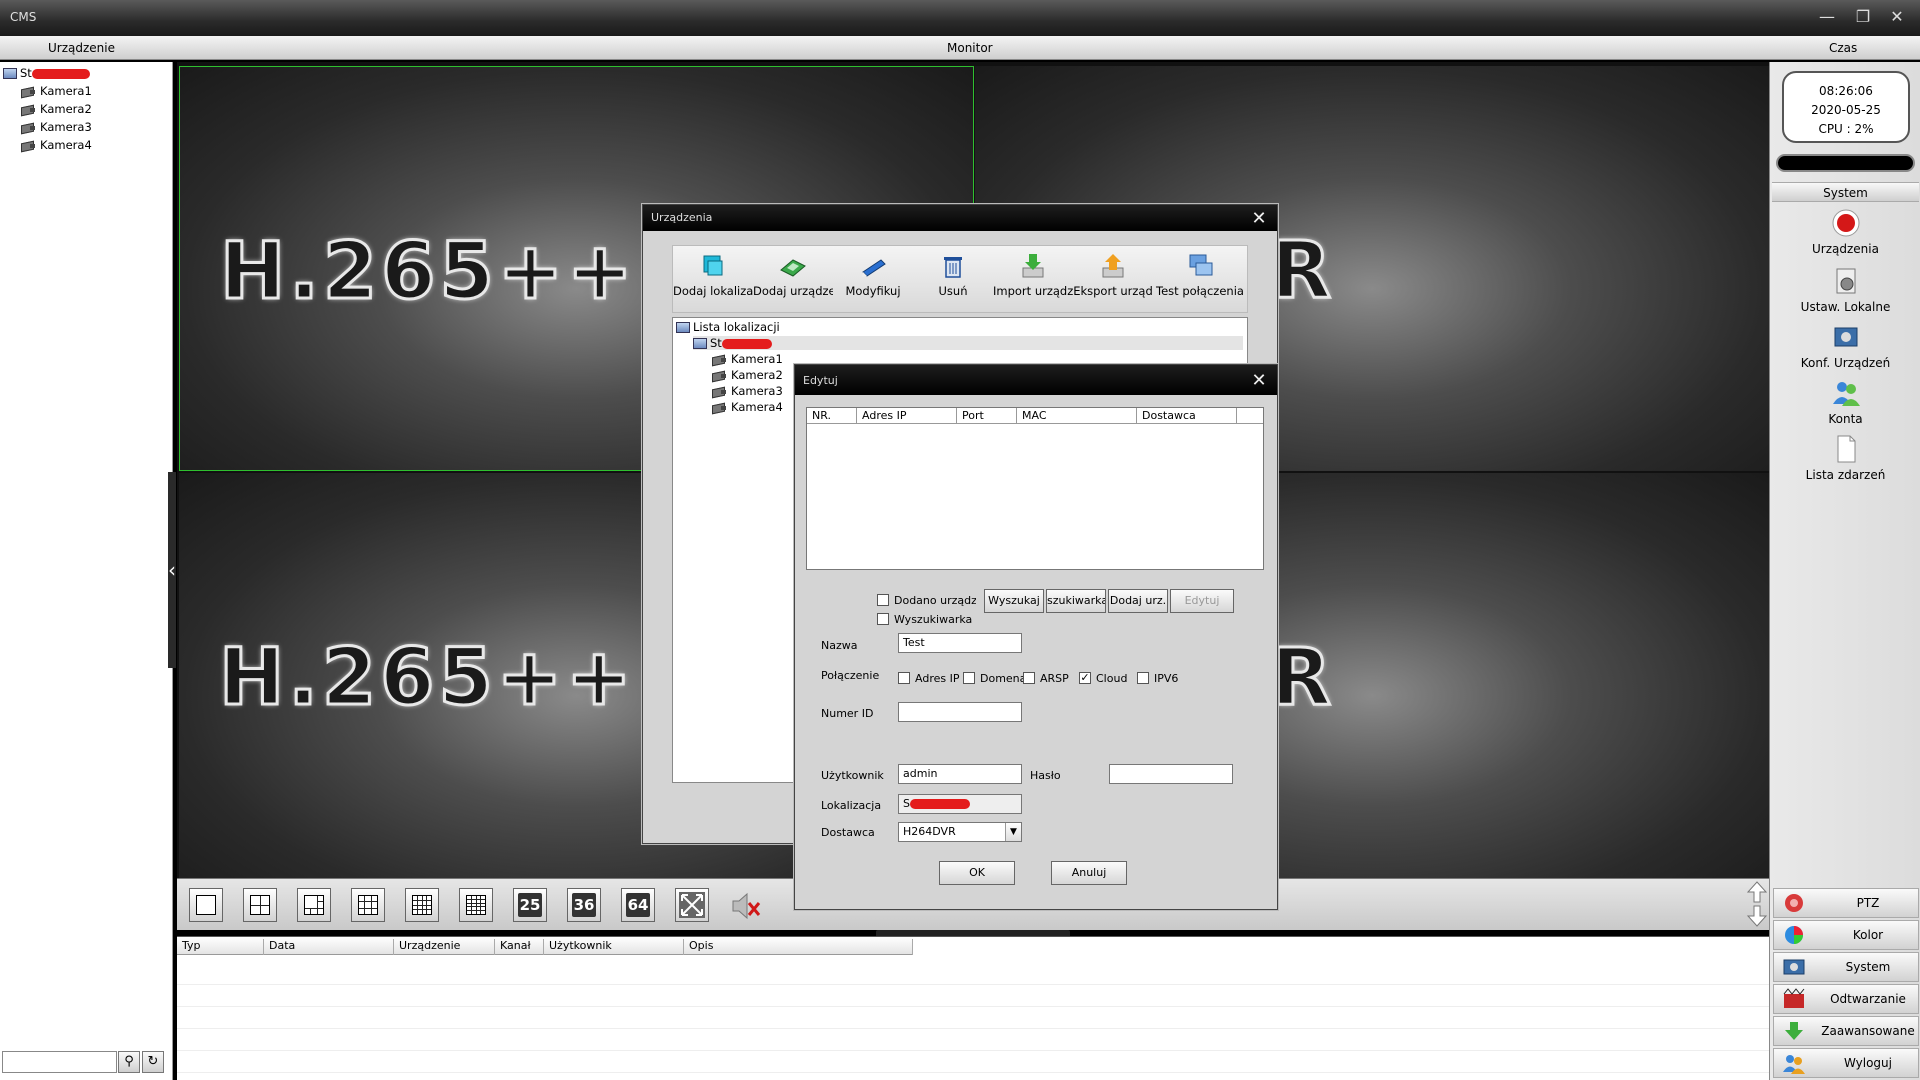 Image resolution: width=1920 pixels, height=1080 pixels. Describe the element at coordinates (46, 73) in the screenshot. I see `tree-root-item: St` at that location.